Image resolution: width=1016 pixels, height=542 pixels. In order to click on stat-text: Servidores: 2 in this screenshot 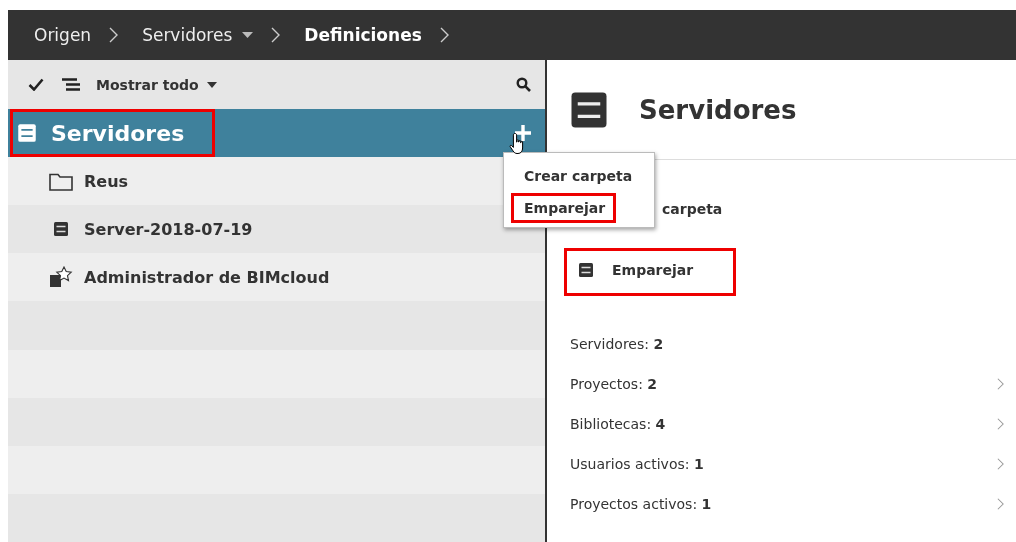, I will do `click(617, 344)`.